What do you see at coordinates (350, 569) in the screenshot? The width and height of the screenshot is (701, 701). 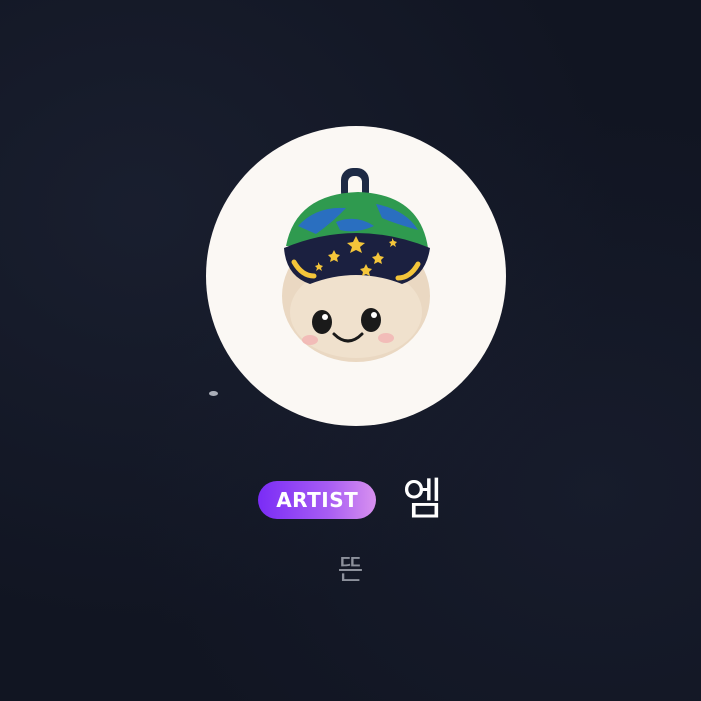 I see `profile-subname: 뜬` at bounding box center [350, 569].